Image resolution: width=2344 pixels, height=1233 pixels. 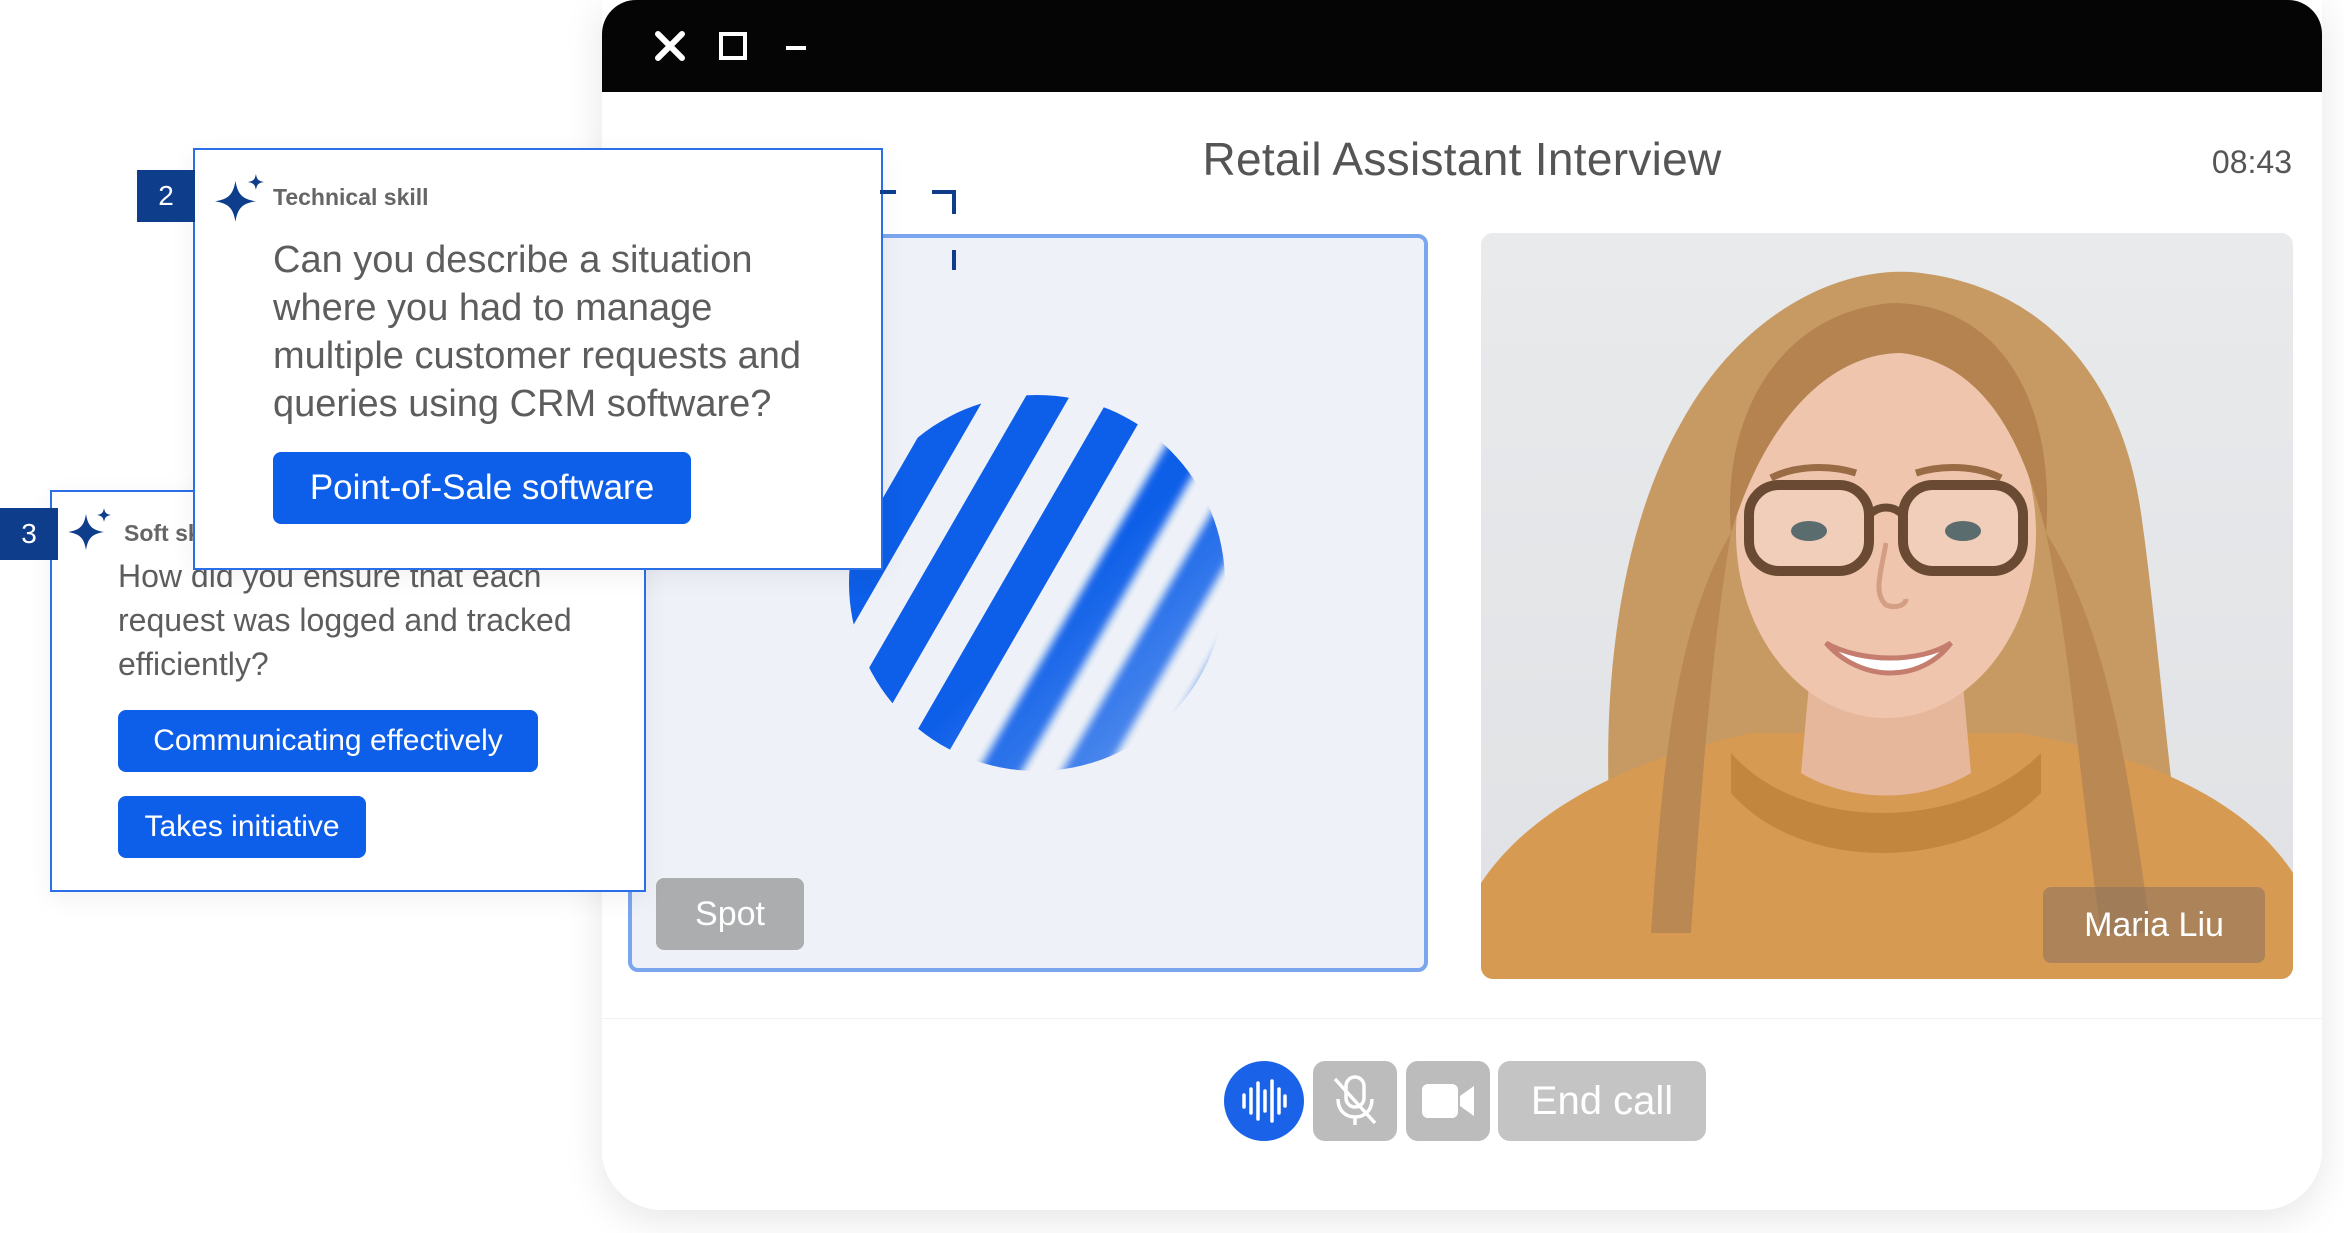 What do you see at coordinates (670, 46) in the screenshot?
I see `close-icon` at bounding box center [670, 46].